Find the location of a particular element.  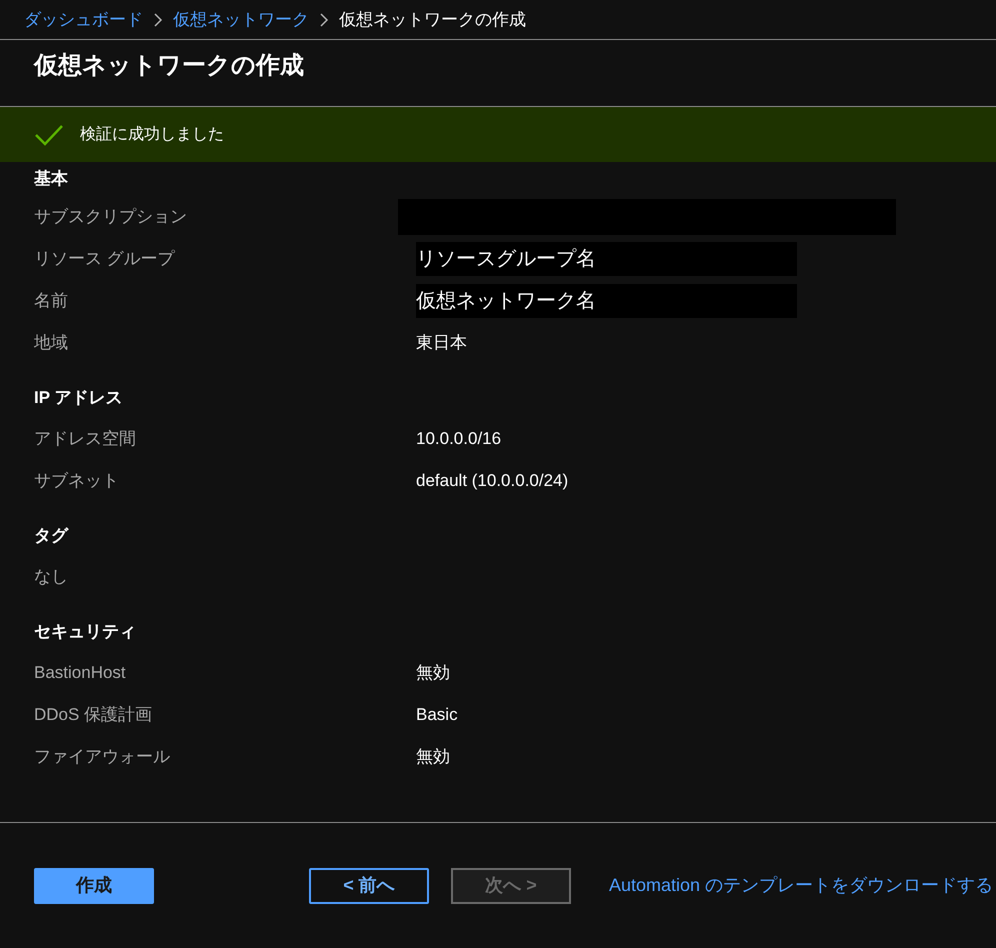

section-heading: タグ is located at coordinates (51, 536).